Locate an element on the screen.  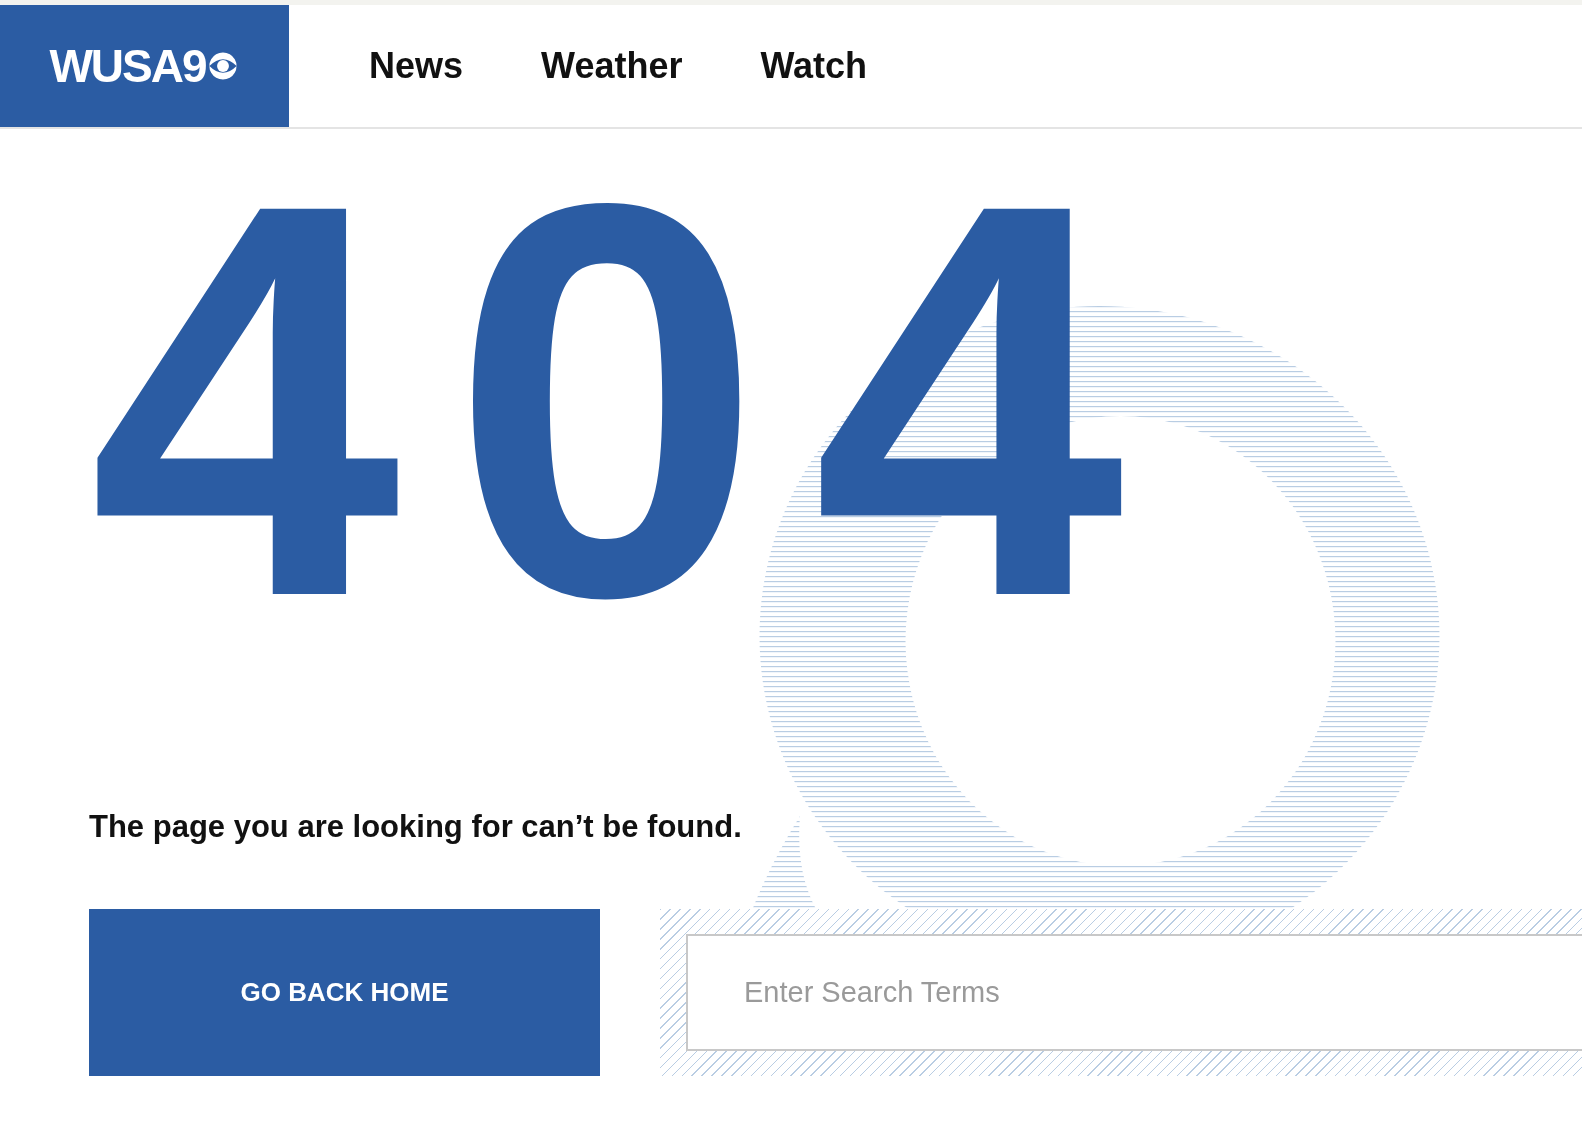
error-message: The page you are looking for can’t be found. is located at coordinates (416, 827).